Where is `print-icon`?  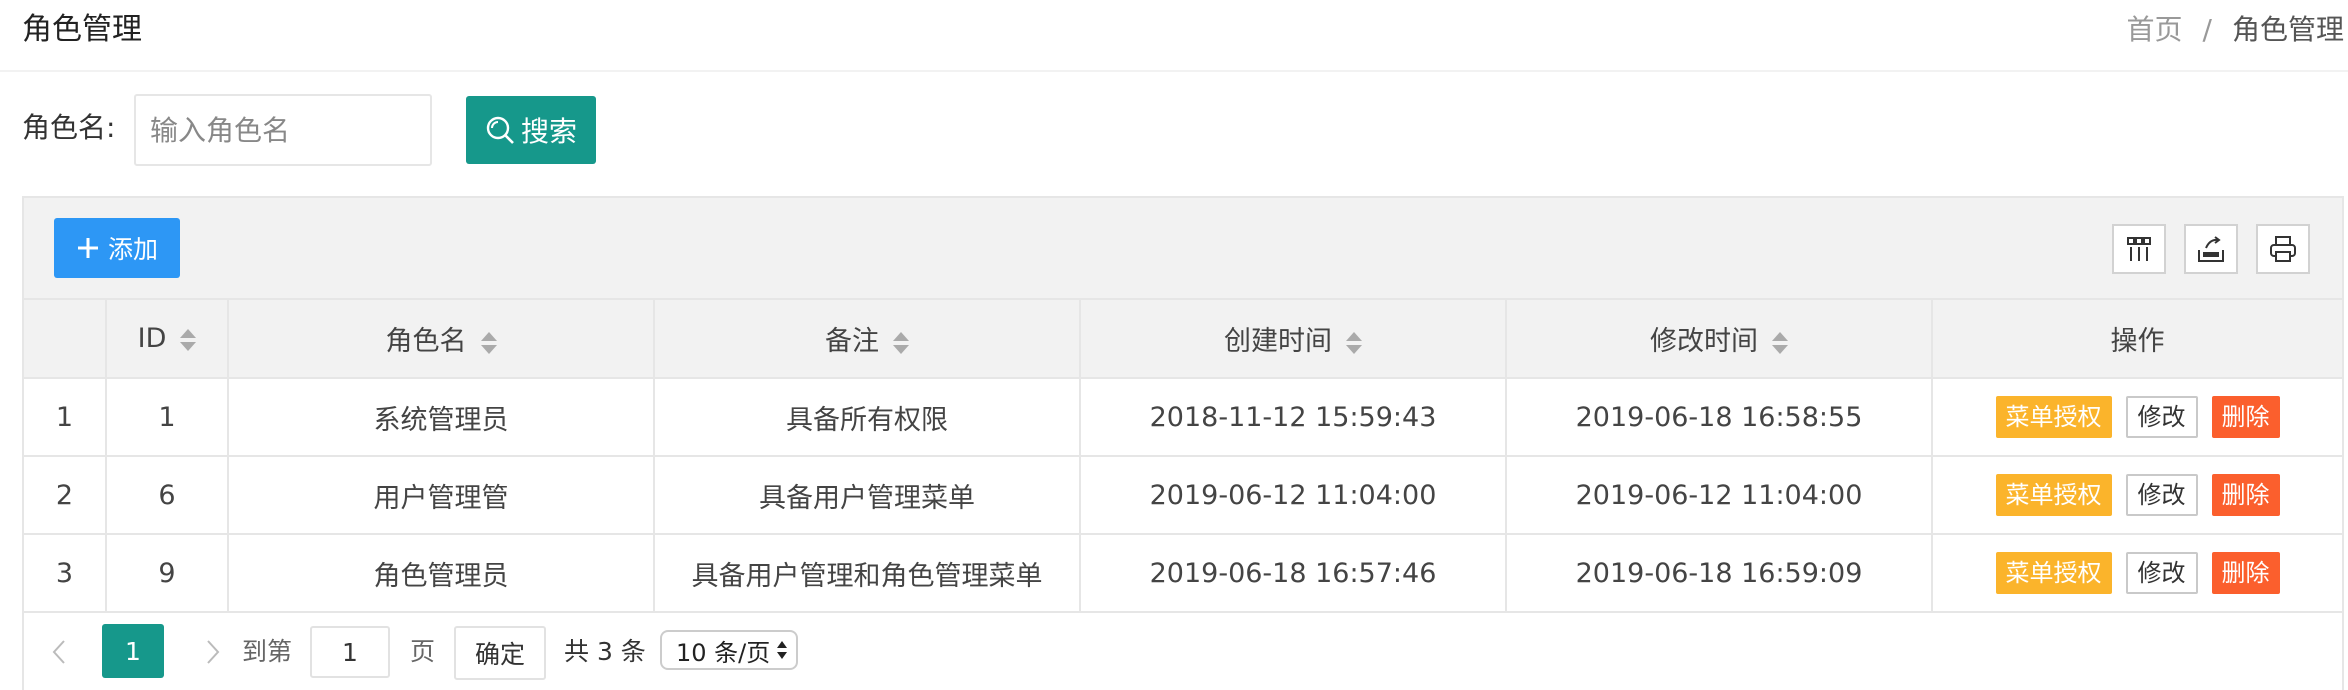 print-icon is located at coordinates (2283, 249).